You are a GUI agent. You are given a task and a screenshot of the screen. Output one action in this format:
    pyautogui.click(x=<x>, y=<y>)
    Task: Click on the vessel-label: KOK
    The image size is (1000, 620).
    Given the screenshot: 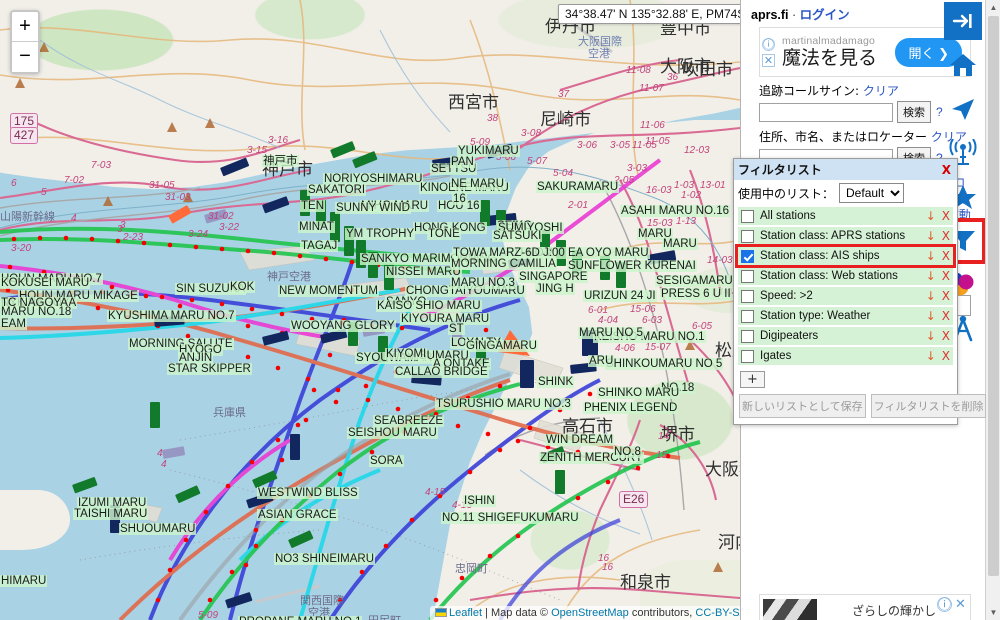 What is the action you would take?
    pyautogui.click(x=242, y=287)
    